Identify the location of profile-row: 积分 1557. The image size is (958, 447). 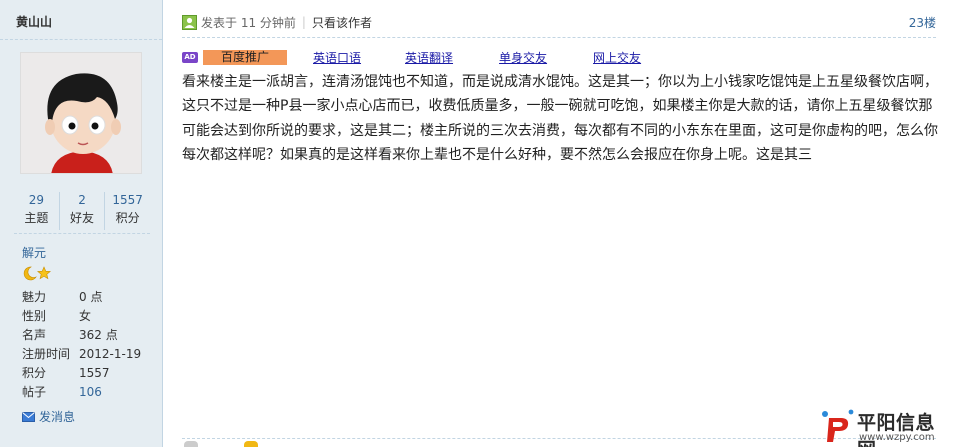
(87, 373).